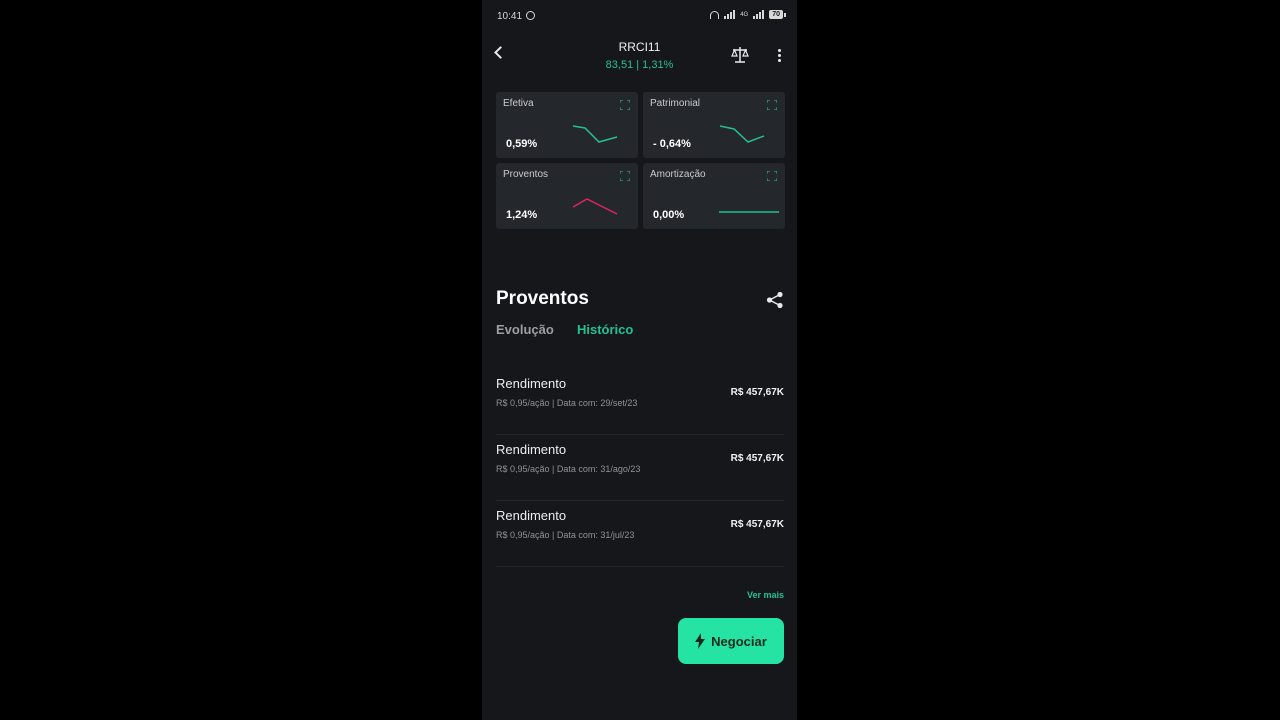  What do you see at coordinates (639, 47) in the screenshot?
I see `ticker-title: RRCI11` at bounding box center [639, 47].